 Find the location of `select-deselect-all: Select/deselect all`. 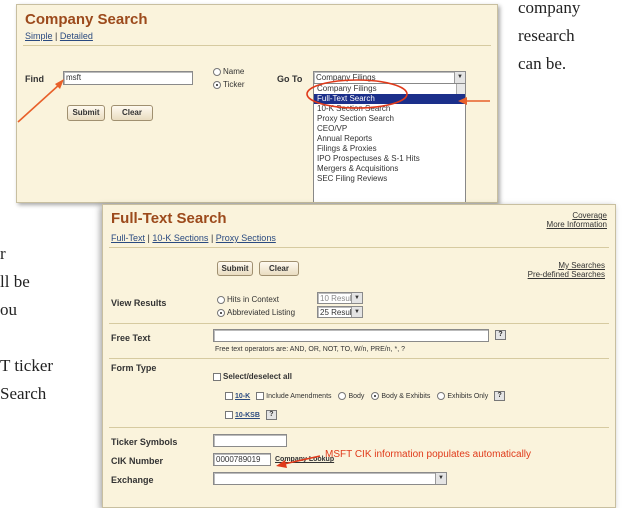

select-deselect-all: Select/deselect all is located at coordinates (252, 376).